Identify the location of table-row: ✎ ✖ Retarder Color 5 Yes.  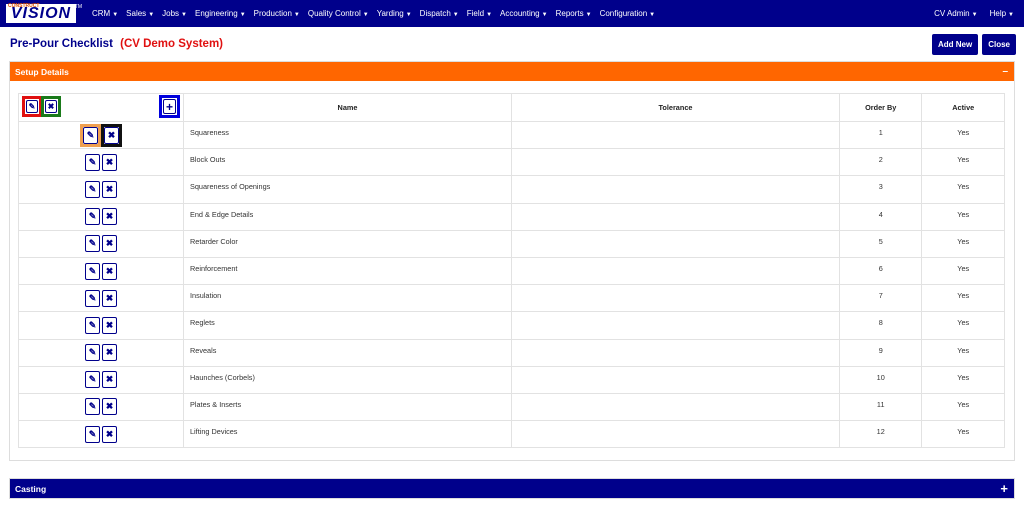
(511, 243).